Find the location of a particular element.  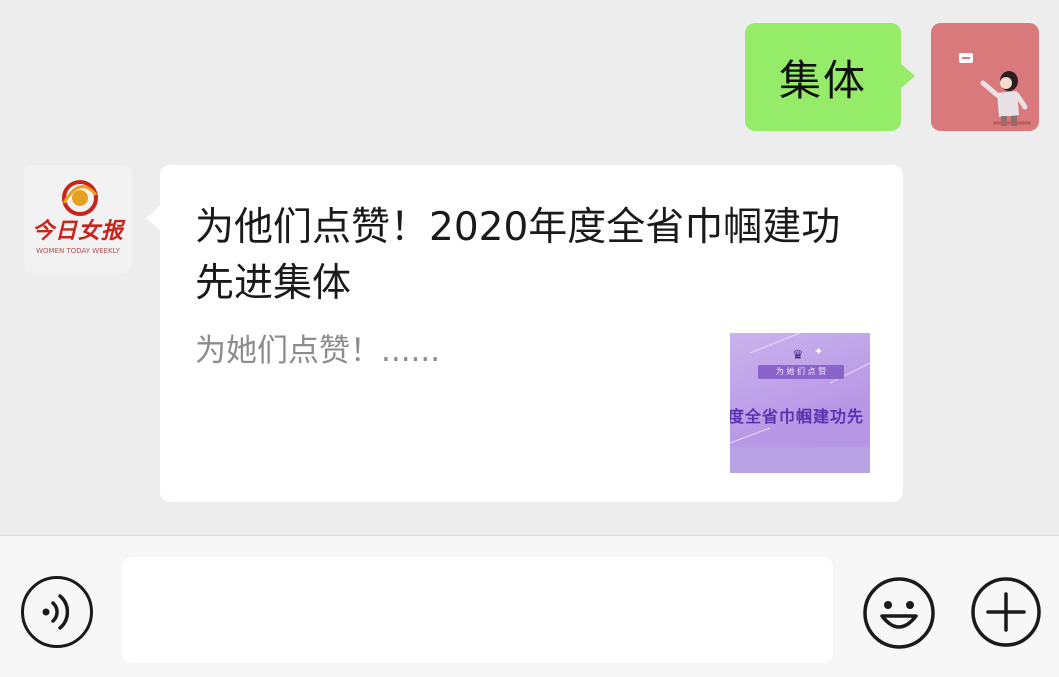

star-icon: ✦ is located at coordinates (819, 351).